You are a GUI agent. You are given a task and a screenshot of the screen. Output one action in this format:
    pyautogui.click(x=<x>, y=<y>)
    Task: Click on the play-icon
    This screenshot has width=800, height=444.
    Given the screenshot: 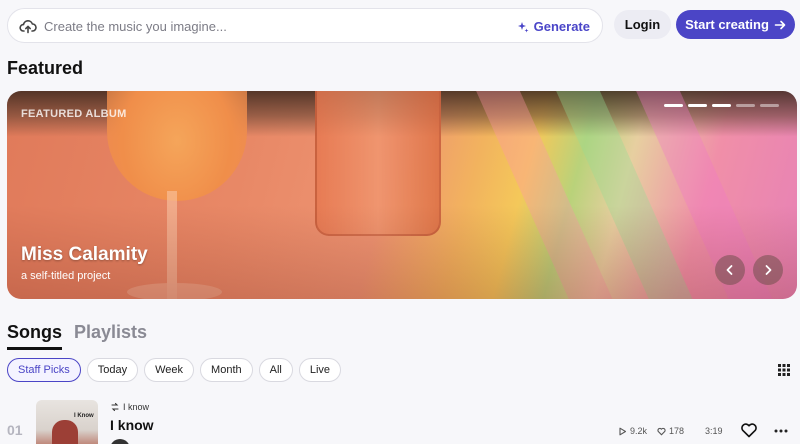 What is the action you would take?
    pyautogui.click(x=623, y=431)
    